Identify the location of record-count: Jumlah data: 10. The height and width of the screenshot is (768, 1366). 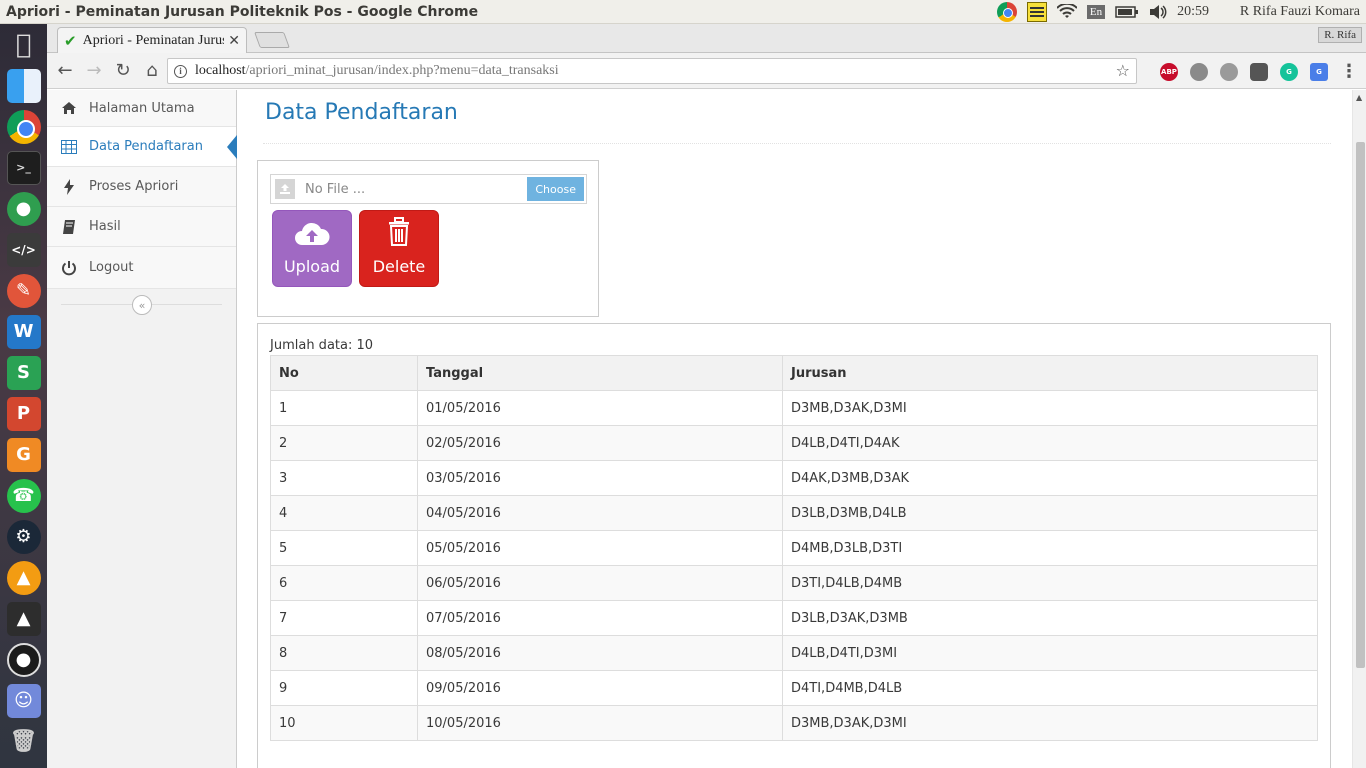
(322, 345).